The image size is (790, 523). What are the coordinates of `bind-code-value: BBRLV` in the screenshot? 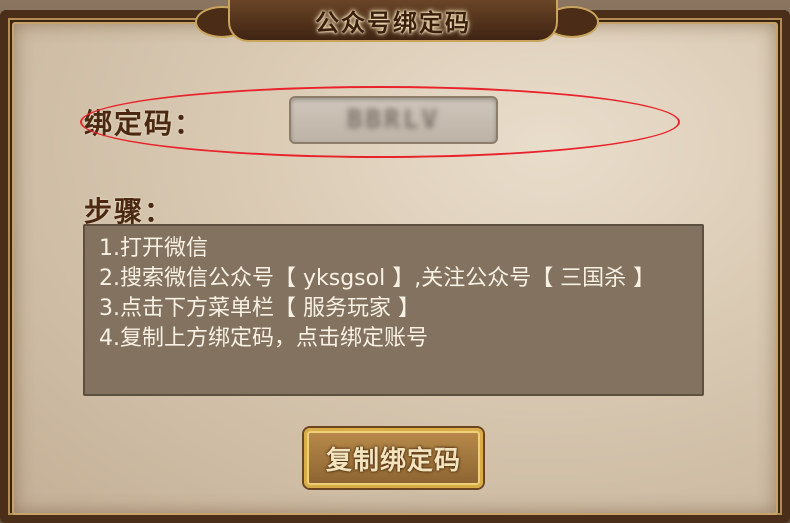 It's located at (393, 120).